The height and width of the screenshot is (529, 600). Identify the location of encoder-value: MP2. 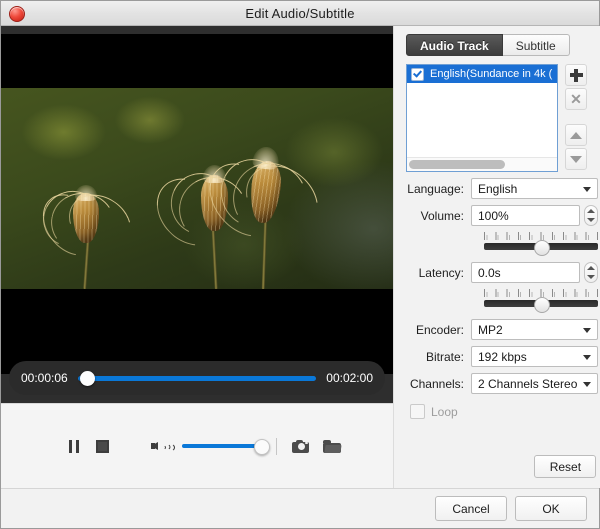
(490, 329).